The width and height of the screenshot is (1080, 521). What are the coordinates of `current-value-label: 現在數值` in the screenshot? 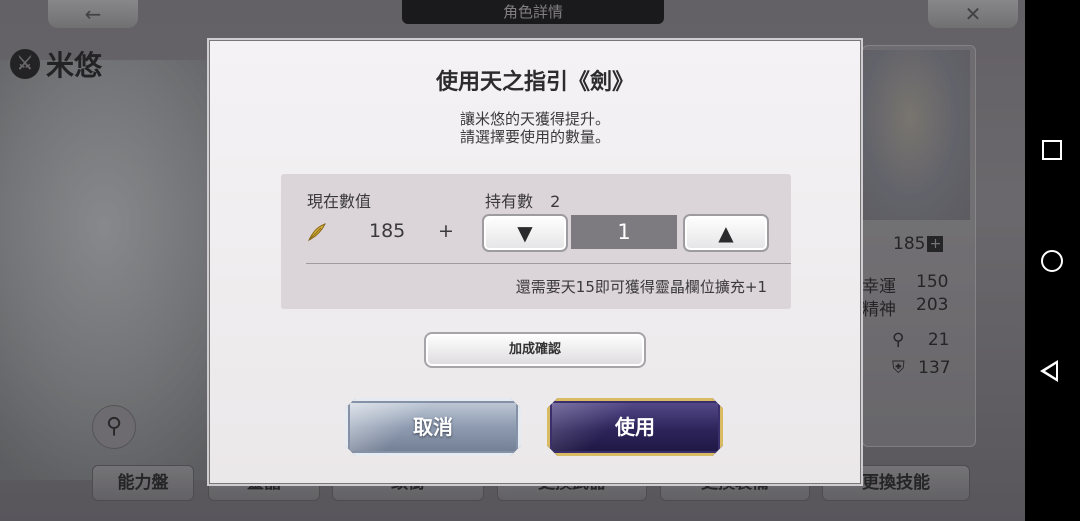 It's located at (339, 201).